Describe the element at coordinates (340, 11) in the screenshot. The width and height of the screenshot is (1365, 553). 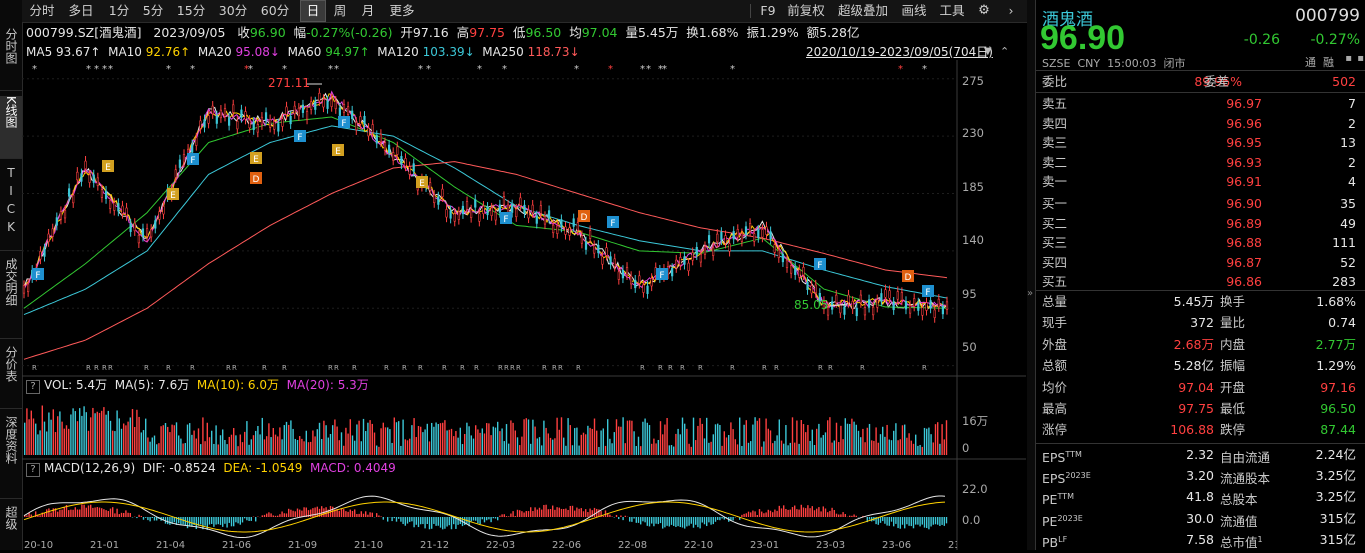
I see `period-week: 周` at that location.